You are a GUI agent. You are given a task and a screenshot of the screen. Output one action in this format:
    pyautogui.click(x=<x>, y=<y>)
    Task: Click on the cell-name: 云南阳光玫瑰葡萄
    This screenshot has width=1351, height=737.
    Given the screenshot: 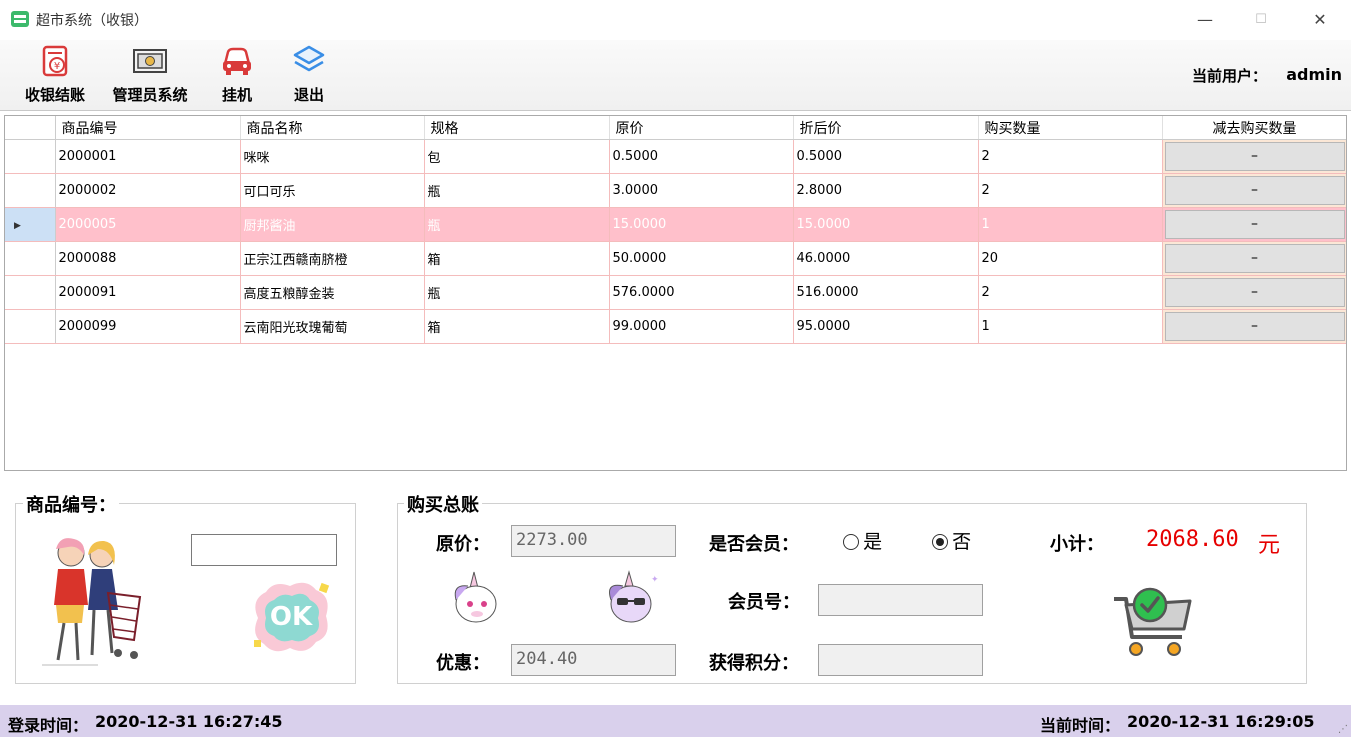 What is the action you would take?
    pyautogui.click(x=332, y=326)
    